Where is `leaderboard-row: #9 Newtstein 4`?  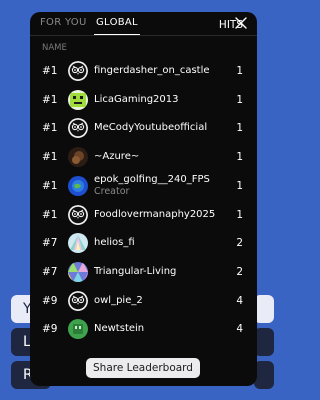
leaderboard-row: #9 Newtstein 4 is located at coordinates (143, 330).